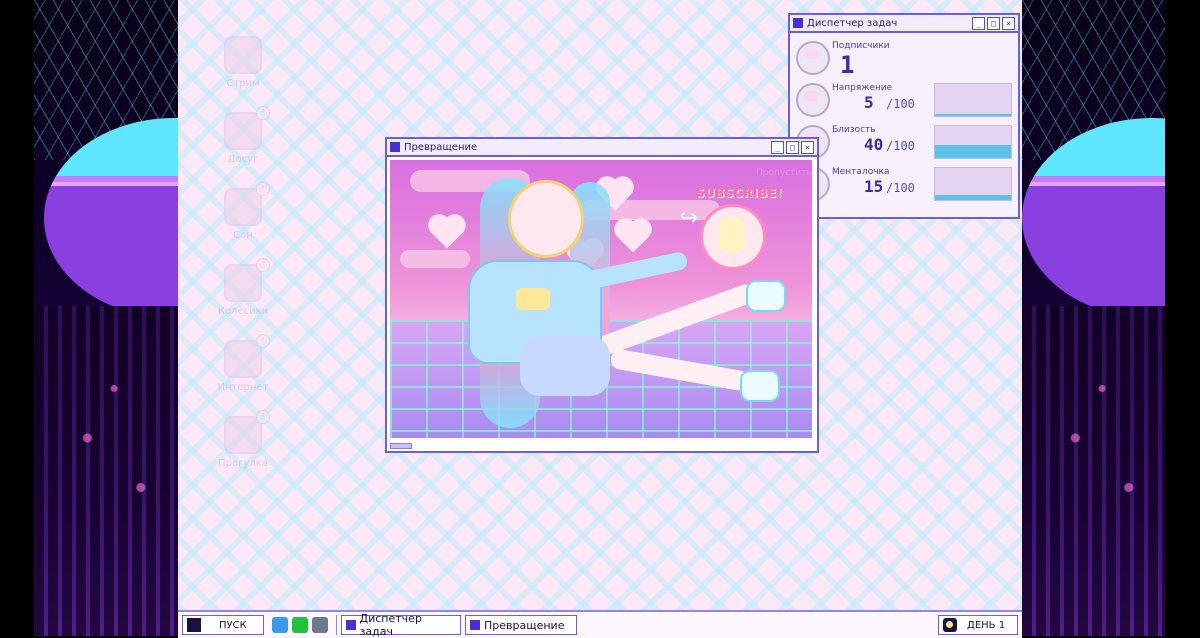 This screenshot has width=1200, height=638. Describe the element at coordinates (986, 625) in the screenshot. I see `day-label: ДЕНЬ 1` at that location.